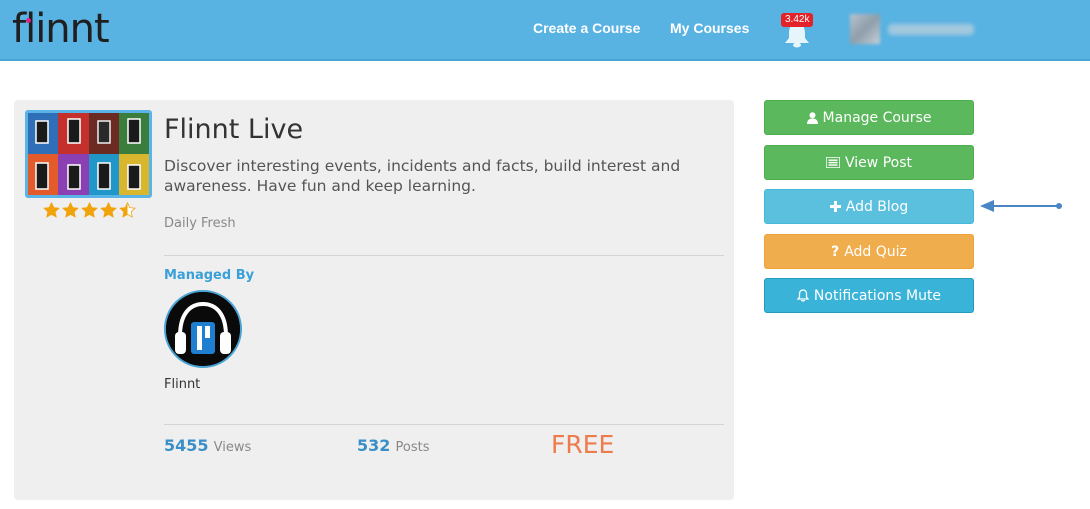 This screenshot has height=509, width=1090. Describe the element at coordinates (444, 255) in the screenshot. I see `section-divider` at that location.